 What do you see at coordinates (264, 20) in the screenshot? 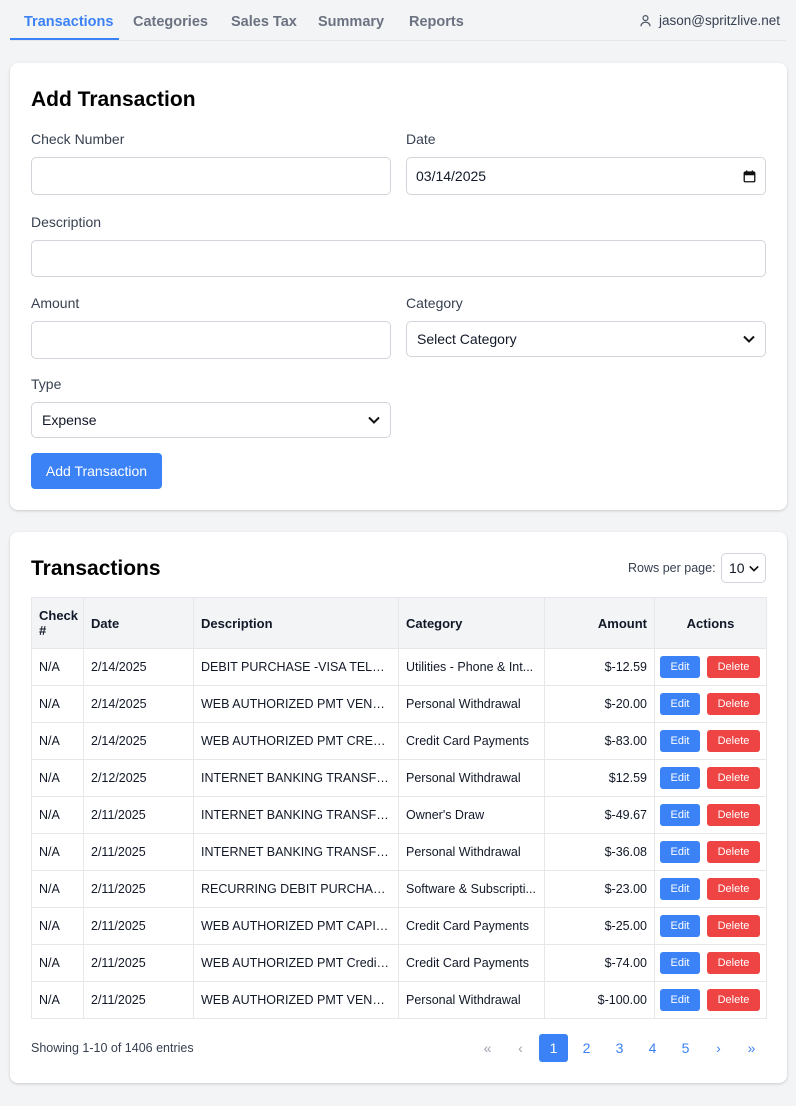
I see `tab-sales-tax: Sales Tax` at bounding box center [264, 20].